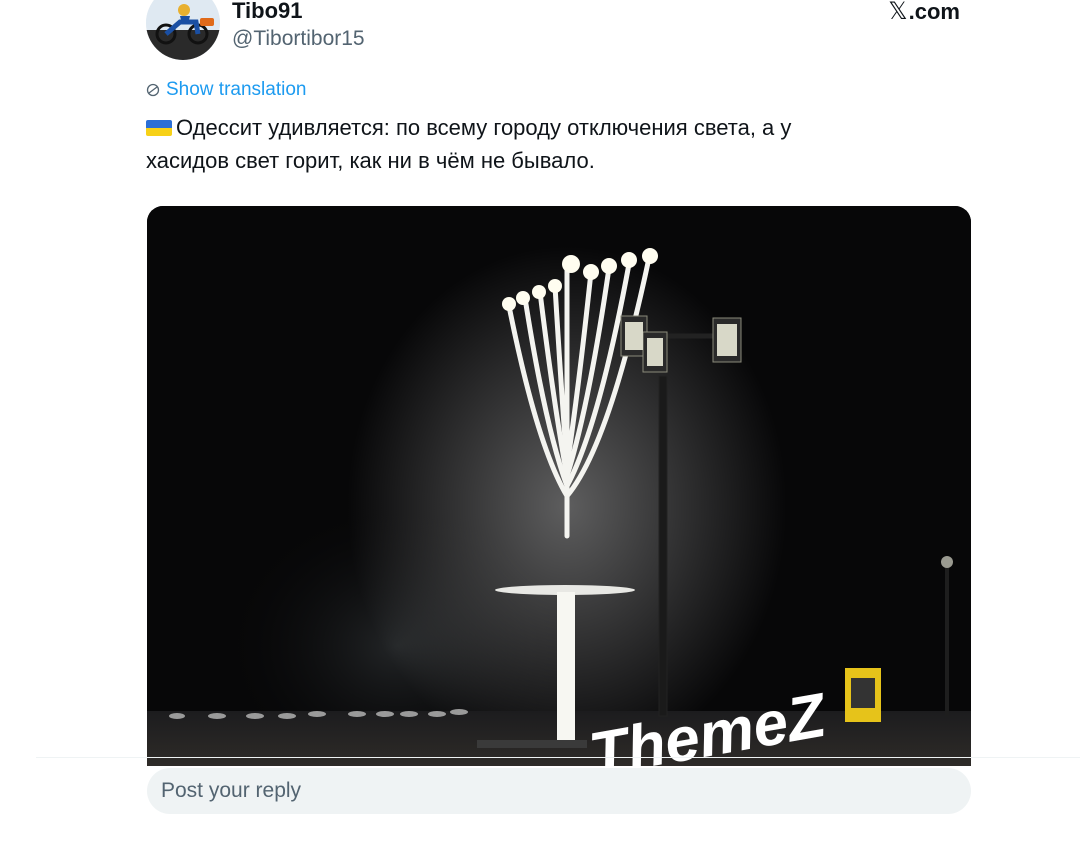 The image size is (1080, 854). I want to click on reply-placeholder: Post your reply, so click(231, 790).